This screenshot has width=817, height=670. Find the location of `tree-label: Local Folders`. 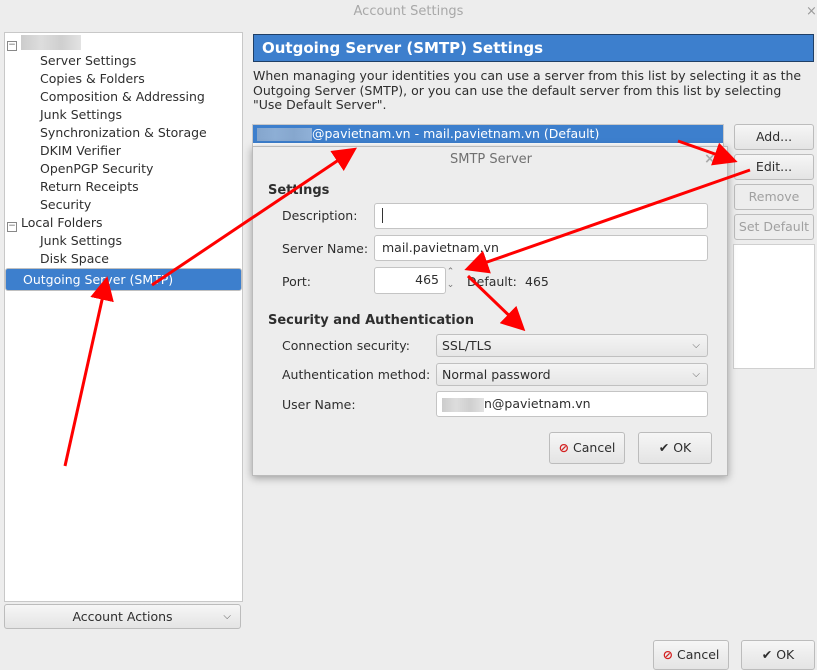

tree-label: Local Folders is located at coordinates (62, 222).